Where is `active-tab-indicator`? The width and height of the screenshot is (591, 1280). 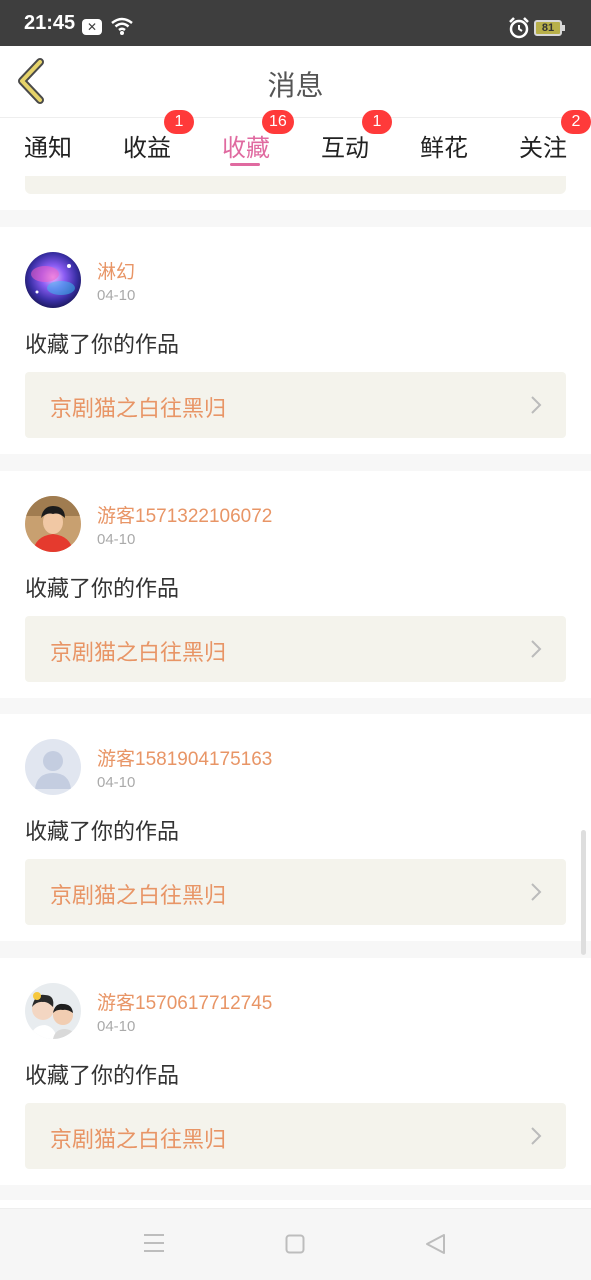
active-tab-indicator is located at coordinates (245, 164).